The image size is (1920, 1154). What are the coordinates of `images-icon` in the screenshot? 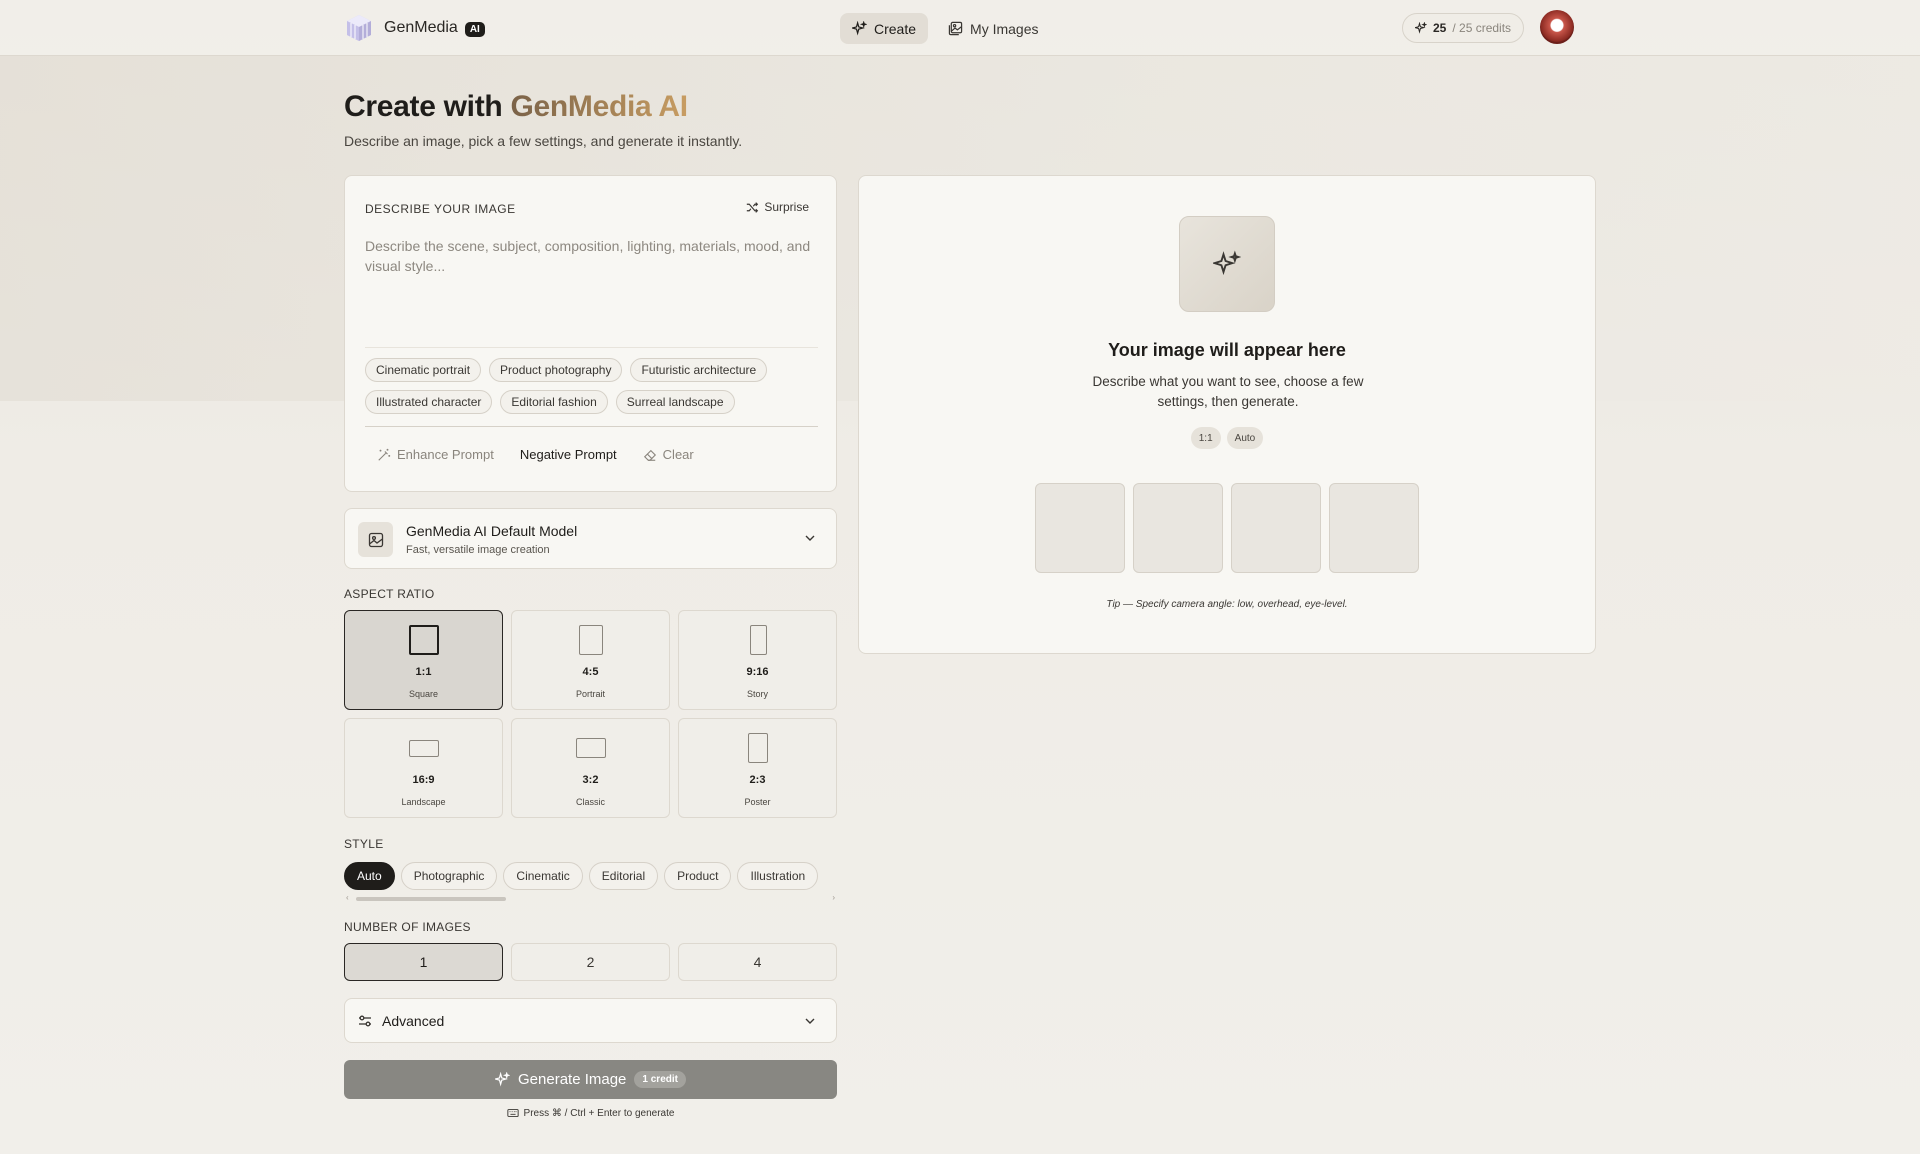 It's located at (955, 28).